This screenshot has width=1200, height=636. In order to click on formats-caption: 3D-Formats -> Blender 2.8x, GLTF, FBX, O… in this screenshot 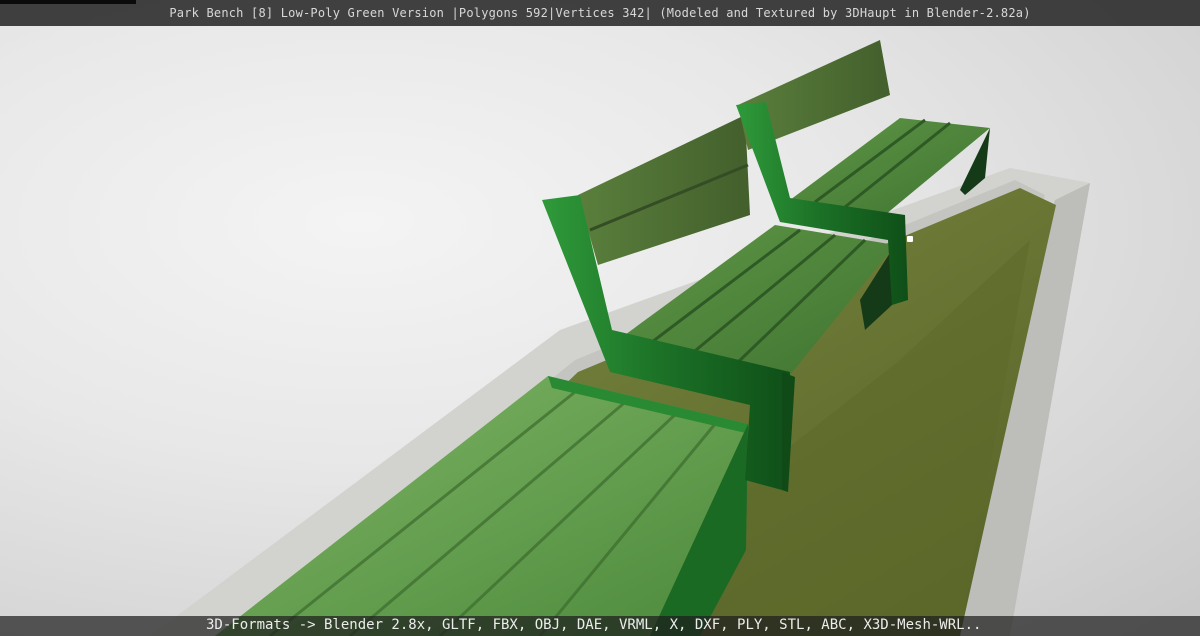, I will do `click(594, 625)`.